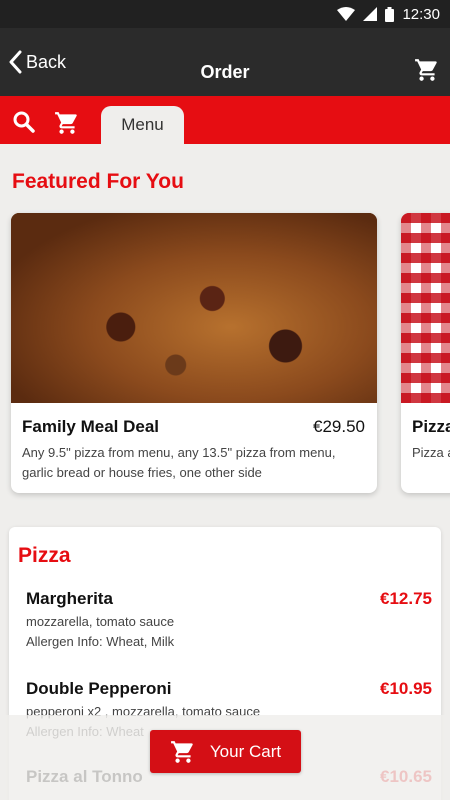 This screenshot has width=450, height=800. What do you see at coordinates (406, 688) in the screenshot?
I see `menu-item-price: €10.95` at bounding box center [406, 688].